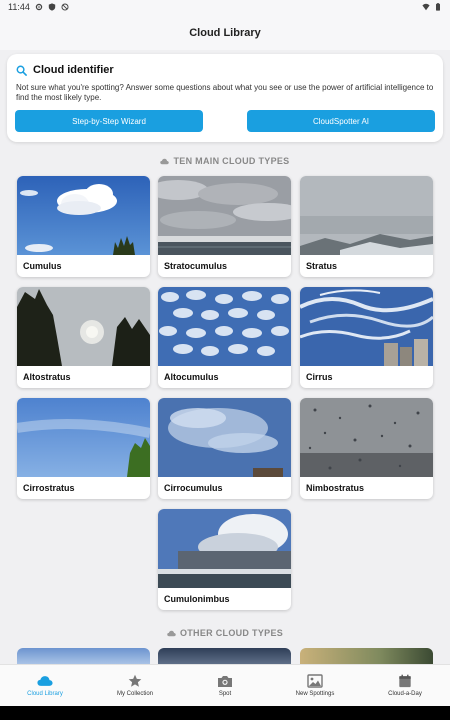 The height and width of the screenshot is (720, 450). I want to click on cloud-tile-cirrostratus: Cirrostratus, so click(83, 448).